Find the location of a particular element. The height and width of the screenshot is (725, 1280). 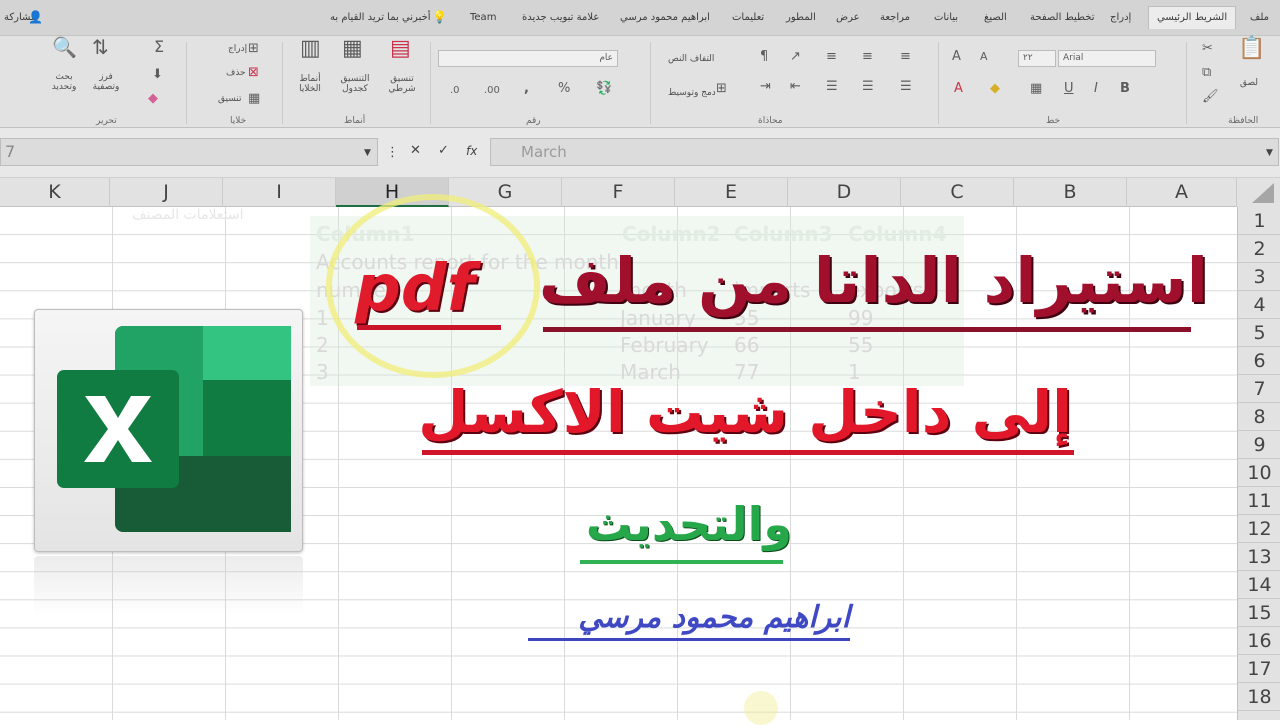

row-header: 17 is located at coordinates (1259, 669).